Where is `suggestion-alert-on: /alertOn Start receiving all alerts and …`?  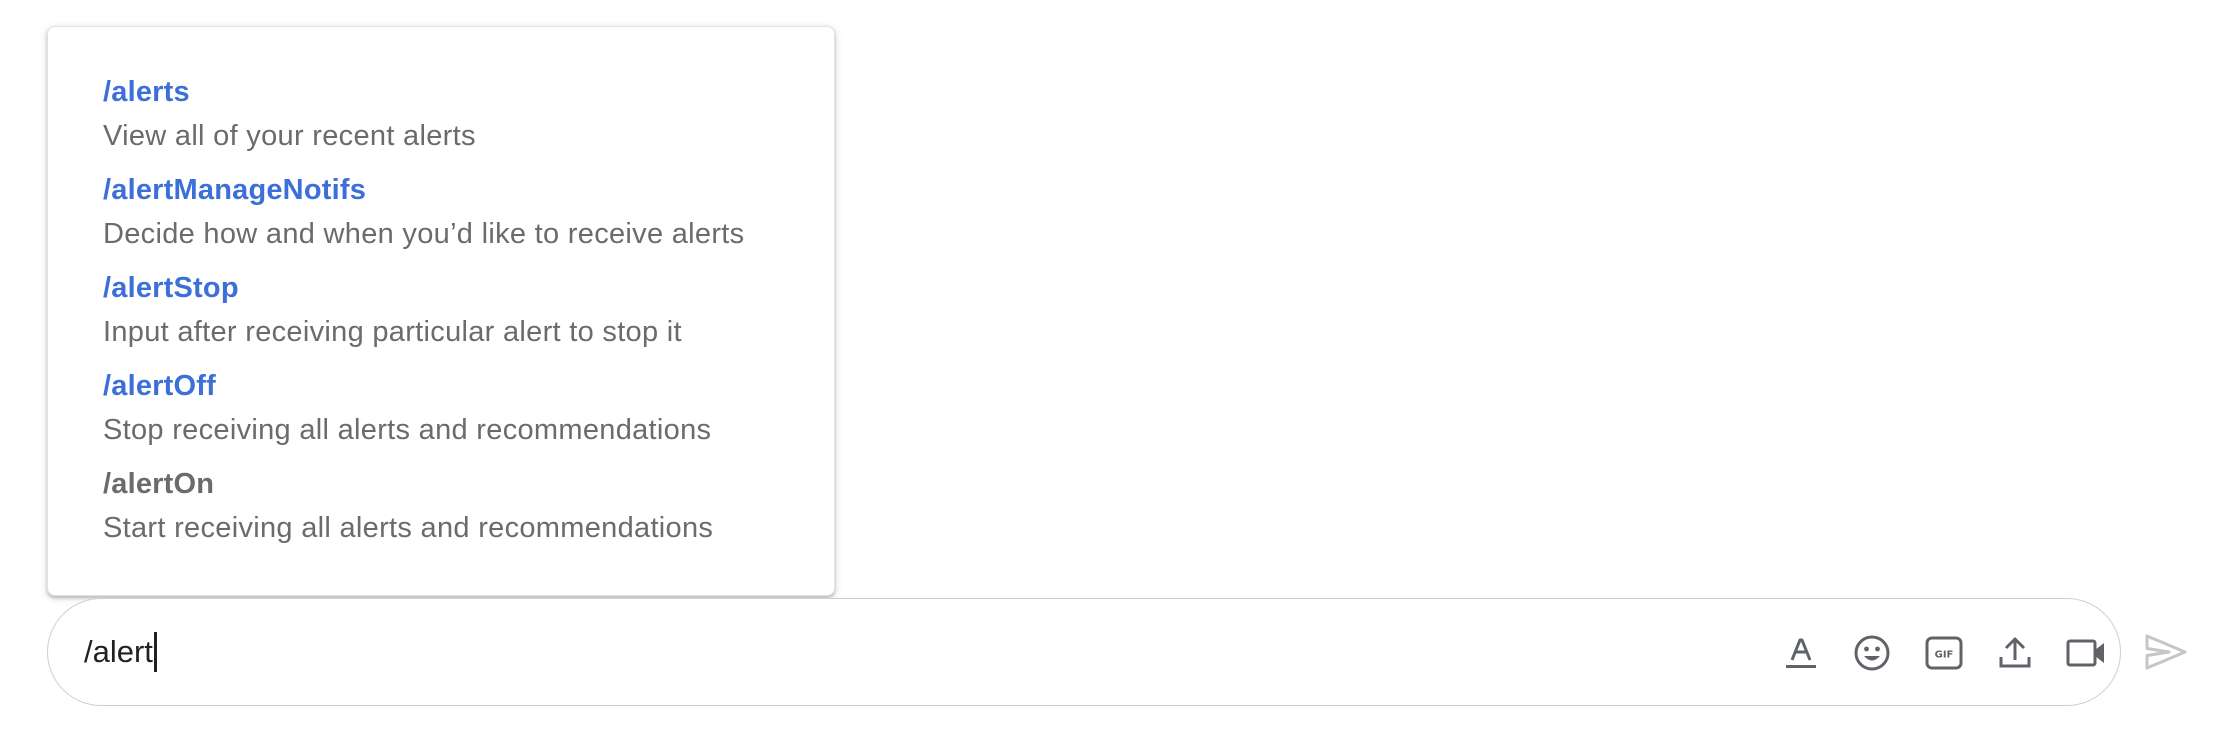 suggestion-alert-on: /alertOn Start receiving all alerts and … is located at coordinates (441, 513).